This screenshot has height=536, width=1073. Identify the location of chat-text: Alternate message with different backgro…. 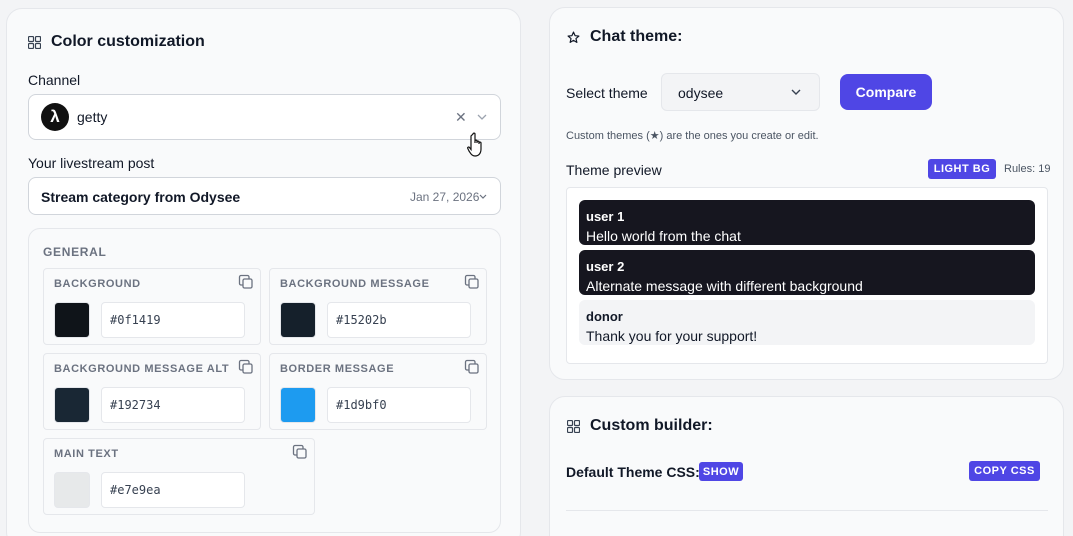
(724, 286).